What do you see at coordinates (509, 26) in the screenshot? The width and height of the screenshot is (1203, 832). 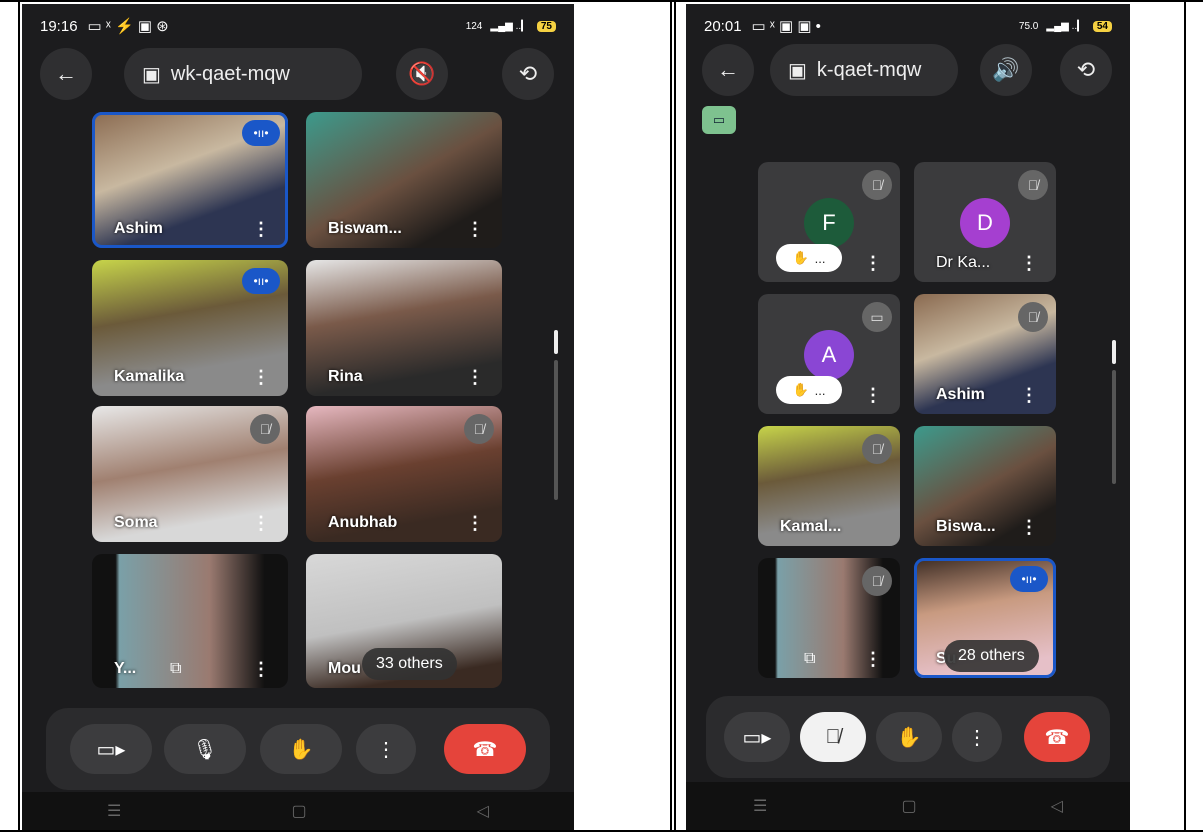 I see `signal-icon: ▂▄▆ ..▎` at bounding box center [509, 26].